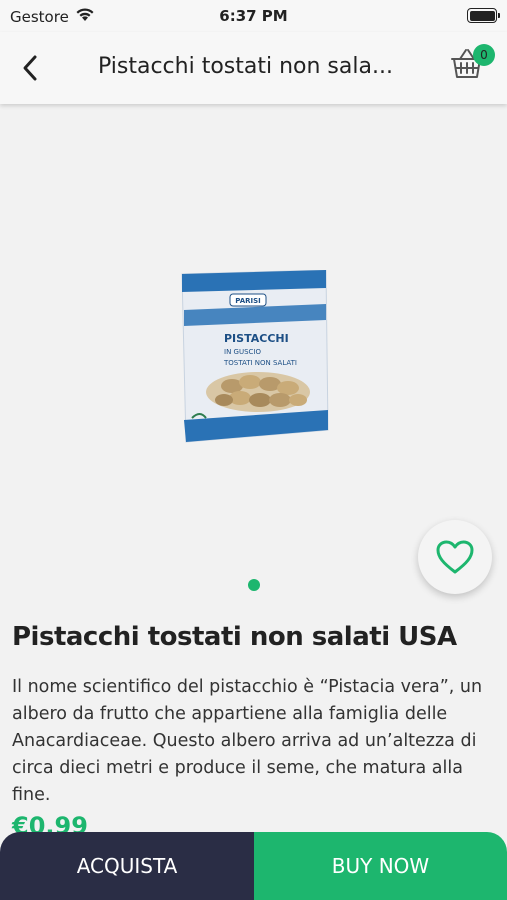 The image size is (507, 900). Describe the element at coordinates (248, 301) in the screenshot. I see `package-brand: PARISI` at that location.